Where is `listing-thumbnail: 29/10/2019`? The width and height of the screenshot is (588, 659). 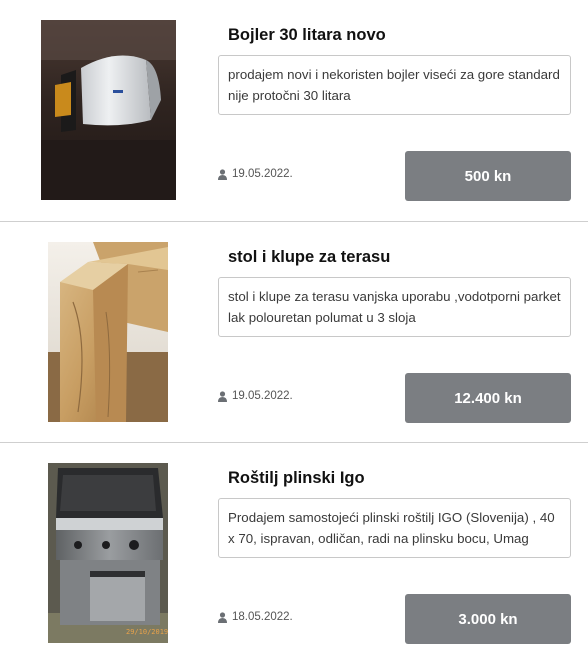
listing-thumbnail: 29/10/2019 is located at coordinates (108, 553).